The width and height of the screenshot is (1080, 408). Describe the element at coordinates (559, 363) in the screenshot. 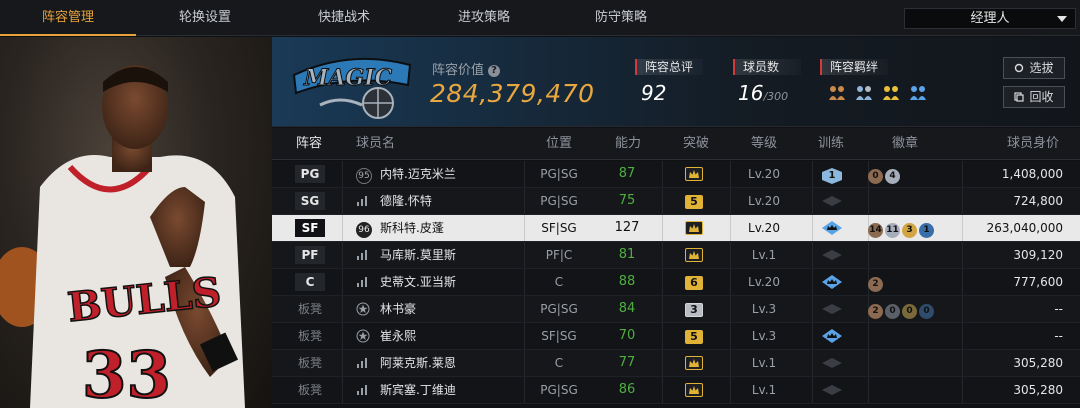

I see `player-position: C` at that location.